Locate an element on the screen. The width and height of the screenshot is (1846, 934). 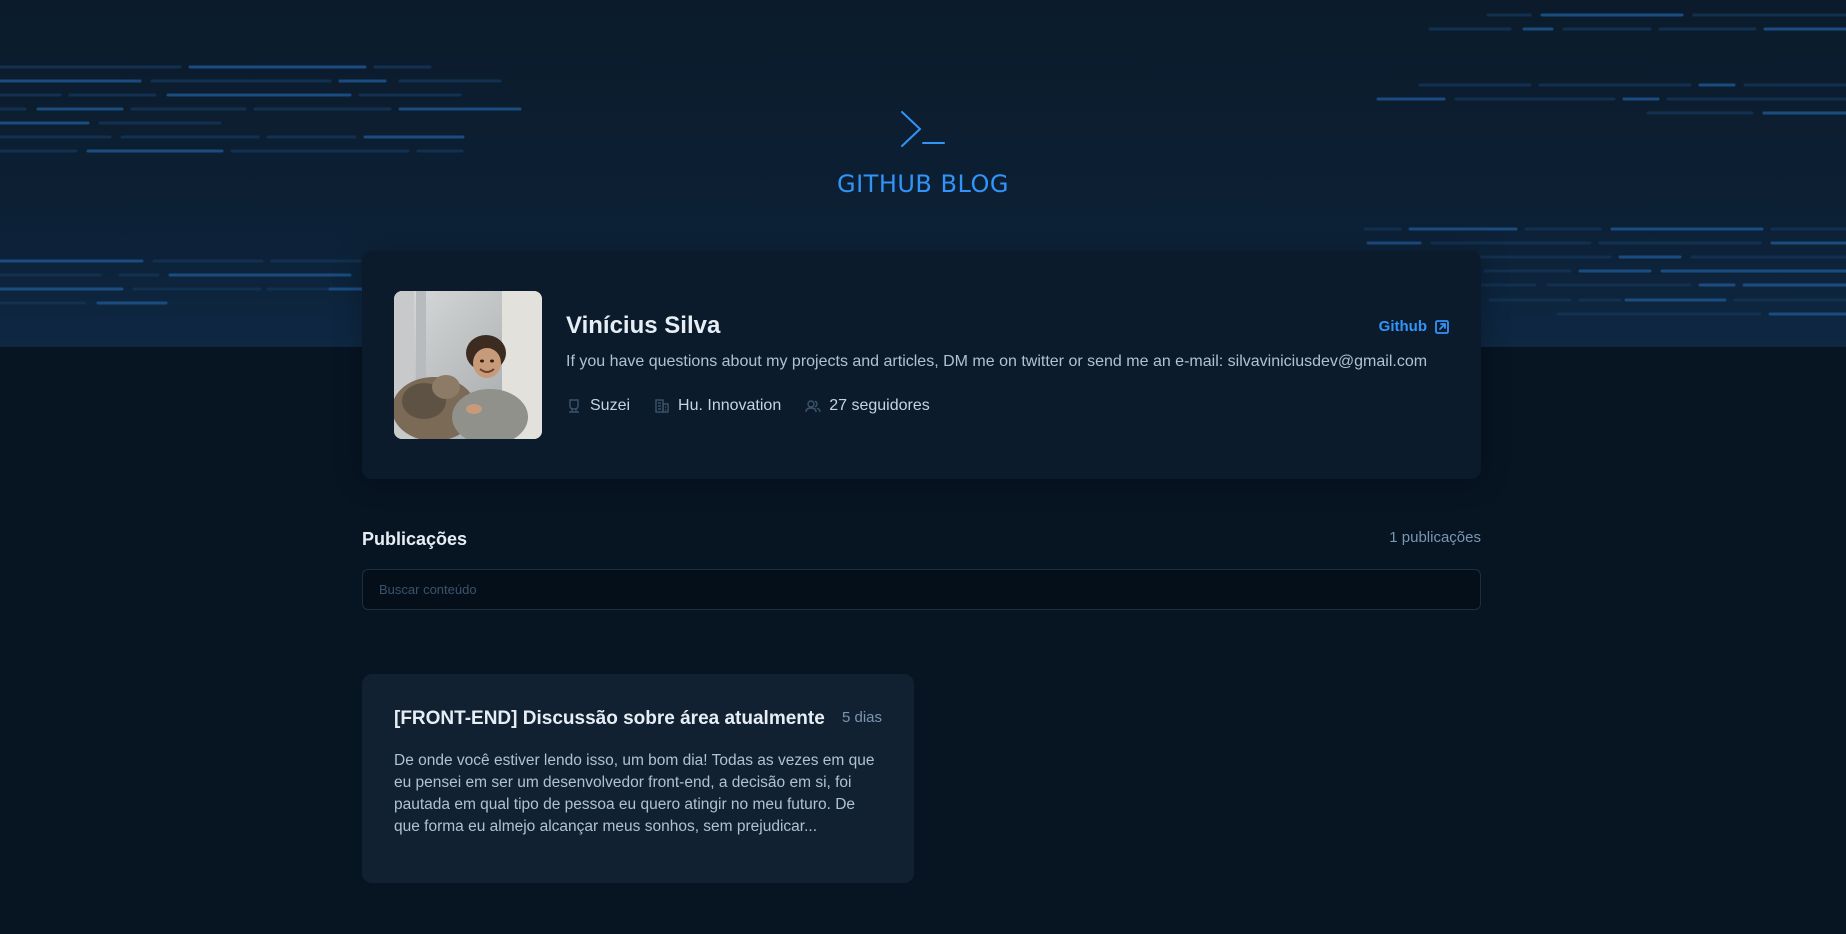
meta-company-text: Hu. Innovation is located at coordinates (730, 405).